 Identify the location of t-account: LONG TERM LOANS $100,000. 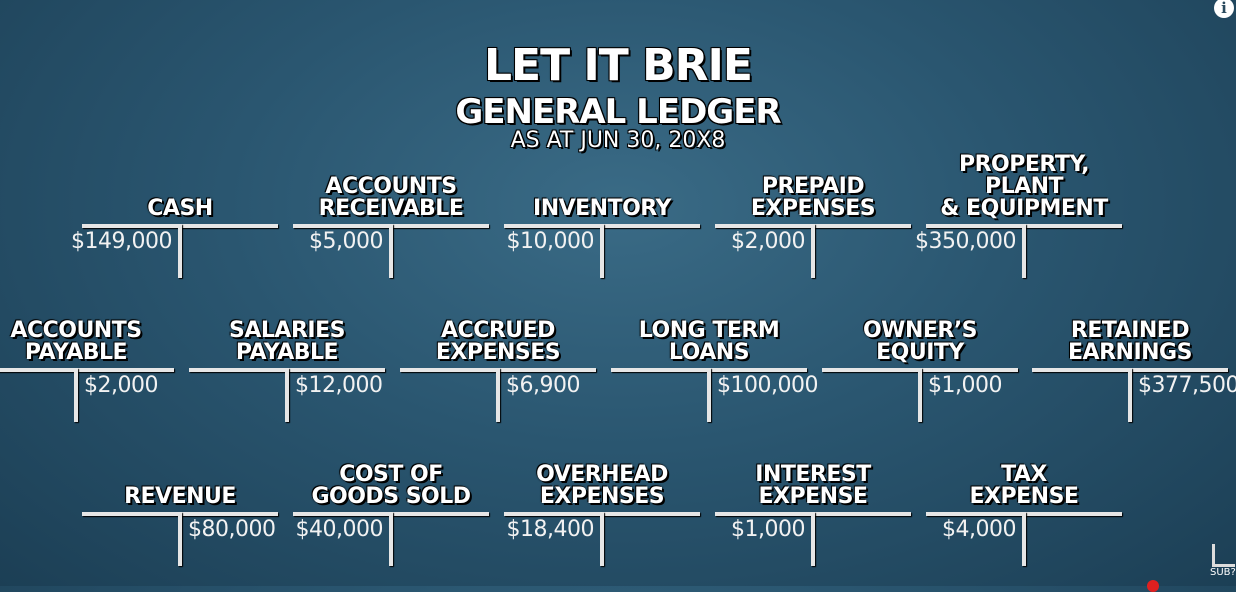
(714, 352).